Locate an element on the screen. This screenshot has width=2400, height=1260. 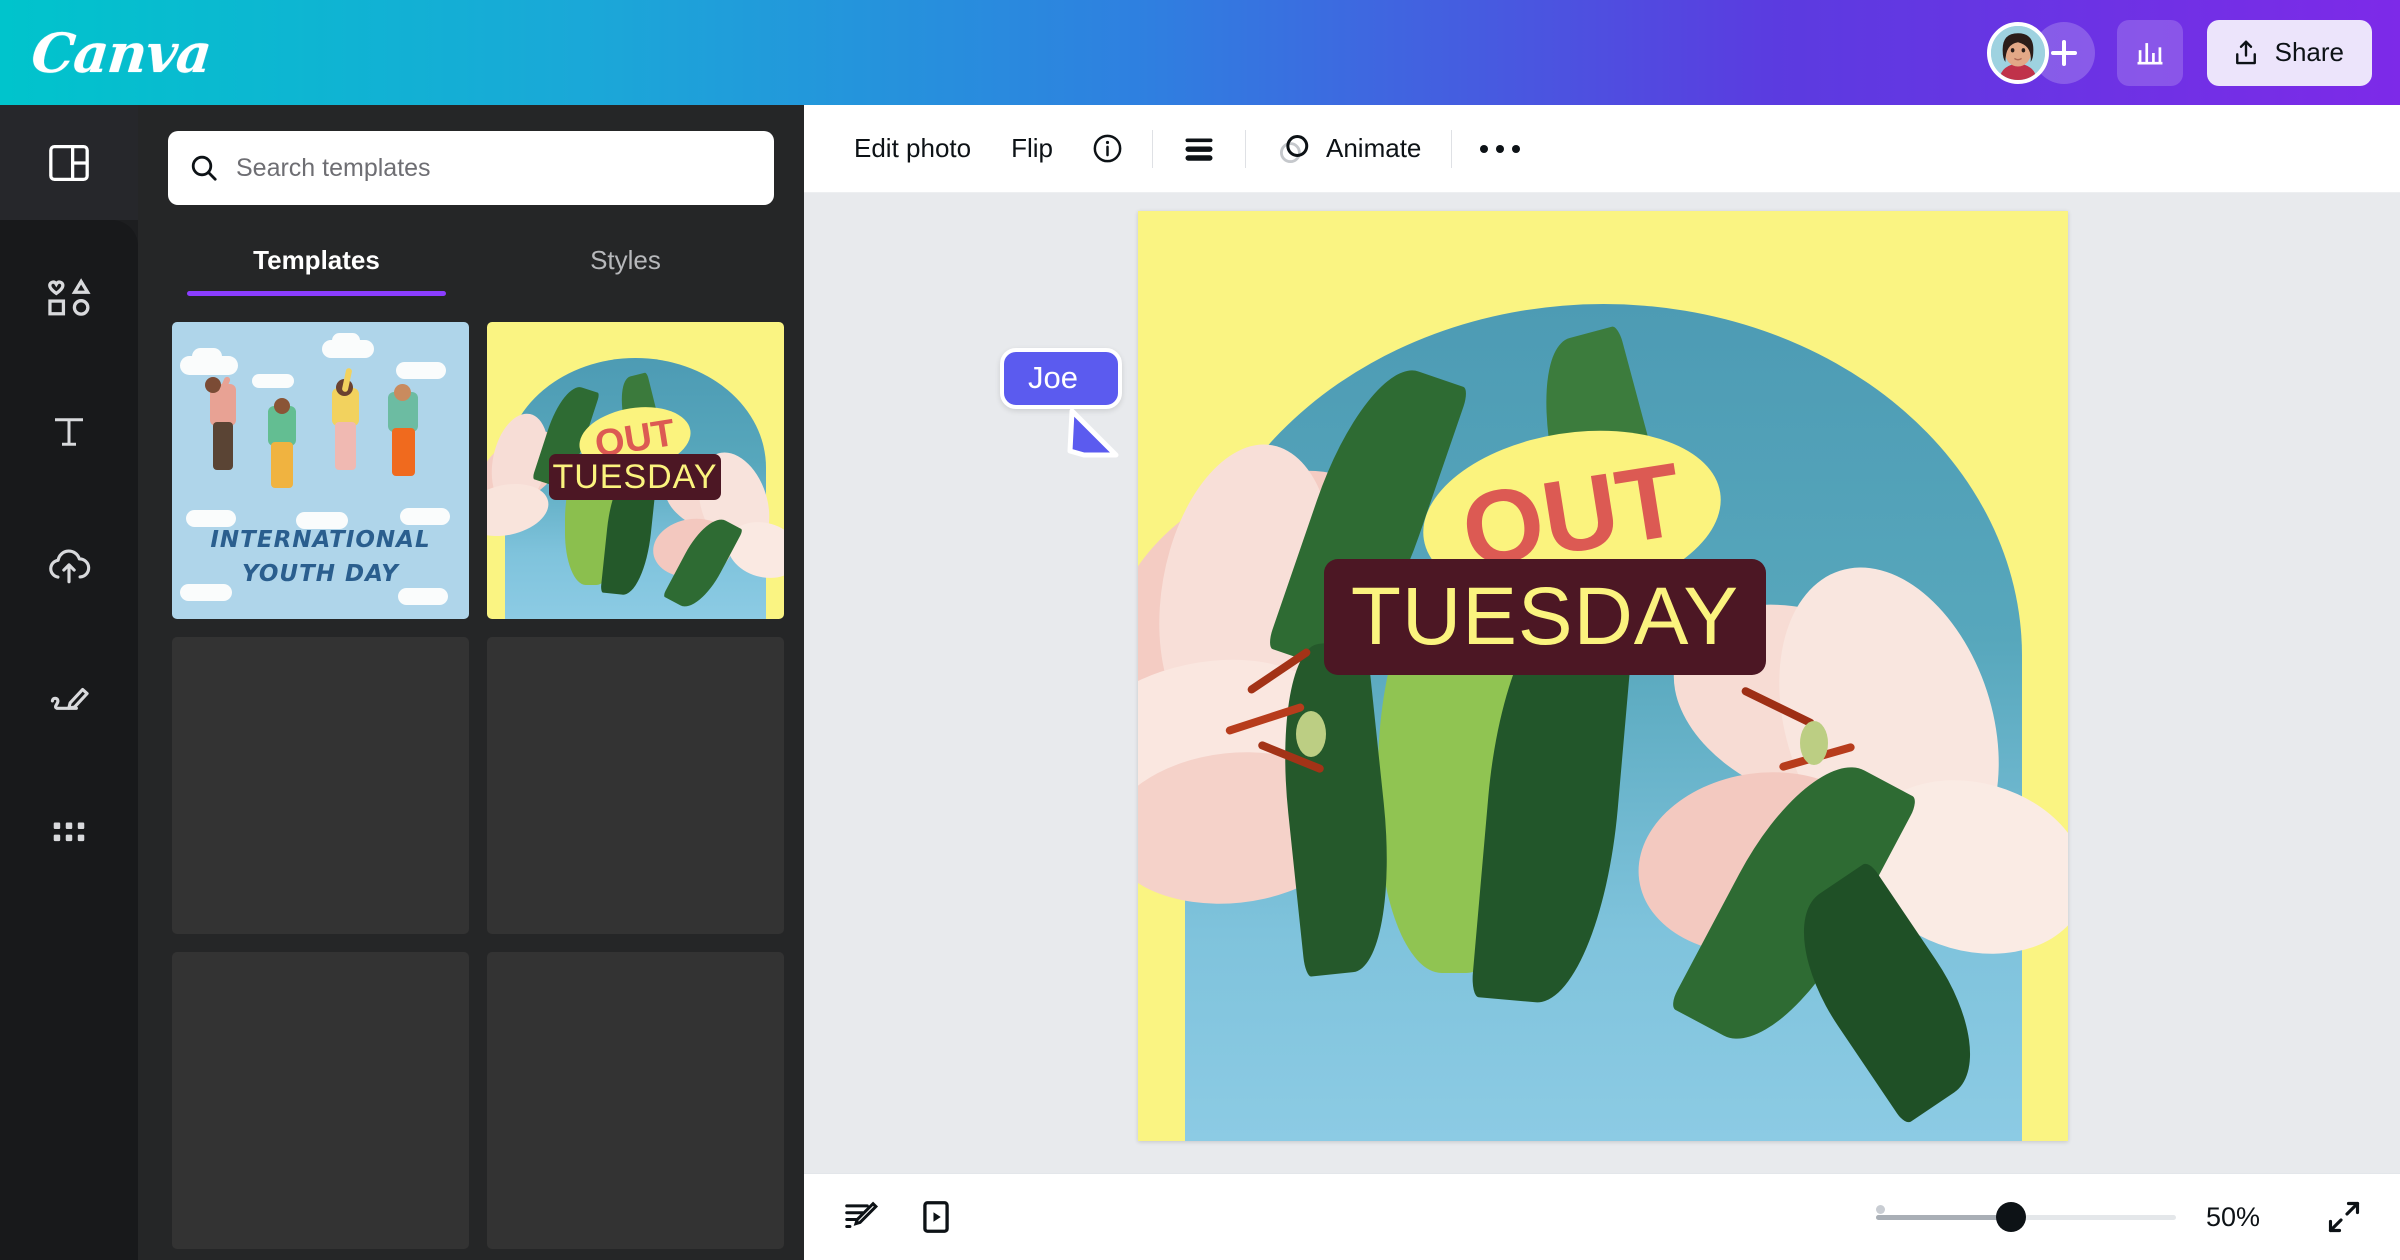
search-input: Search templates is located at coordinates (471, 168).